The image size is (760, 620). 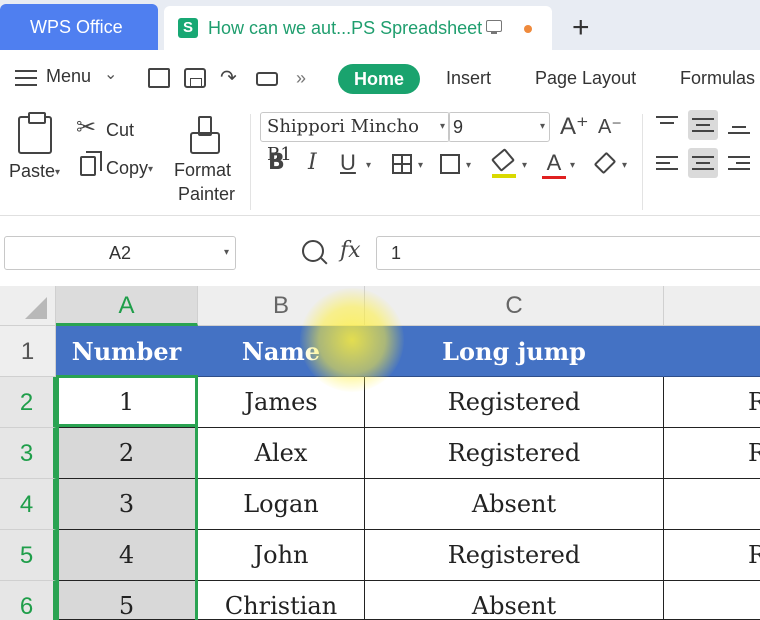 What do you see at coordinates (528, 29) in the screenshot?
I see `unsaved-dot-icon` at bounding box center [528, 29].